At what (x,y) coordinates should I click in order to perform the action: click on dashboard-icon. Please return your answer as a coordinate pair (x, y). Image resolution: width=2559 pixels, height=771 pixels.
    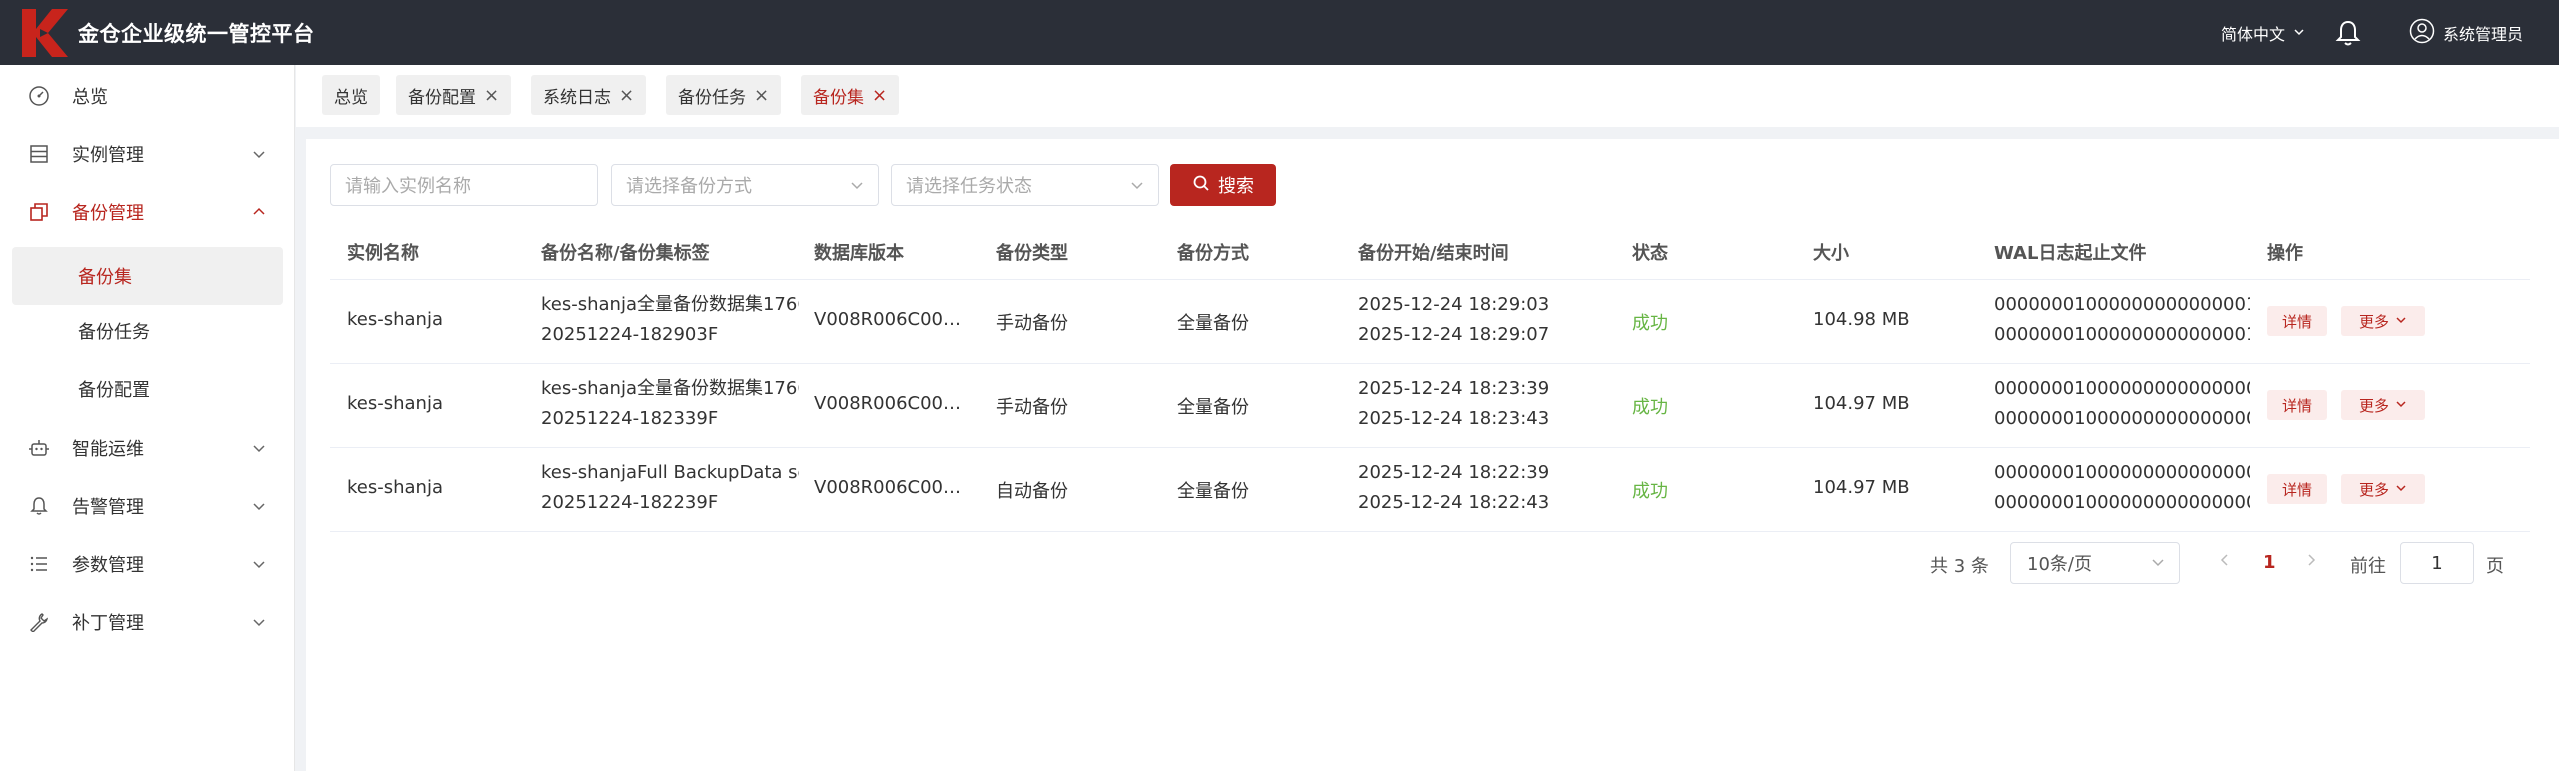
    Looking at the image, I should click on (39, 96).